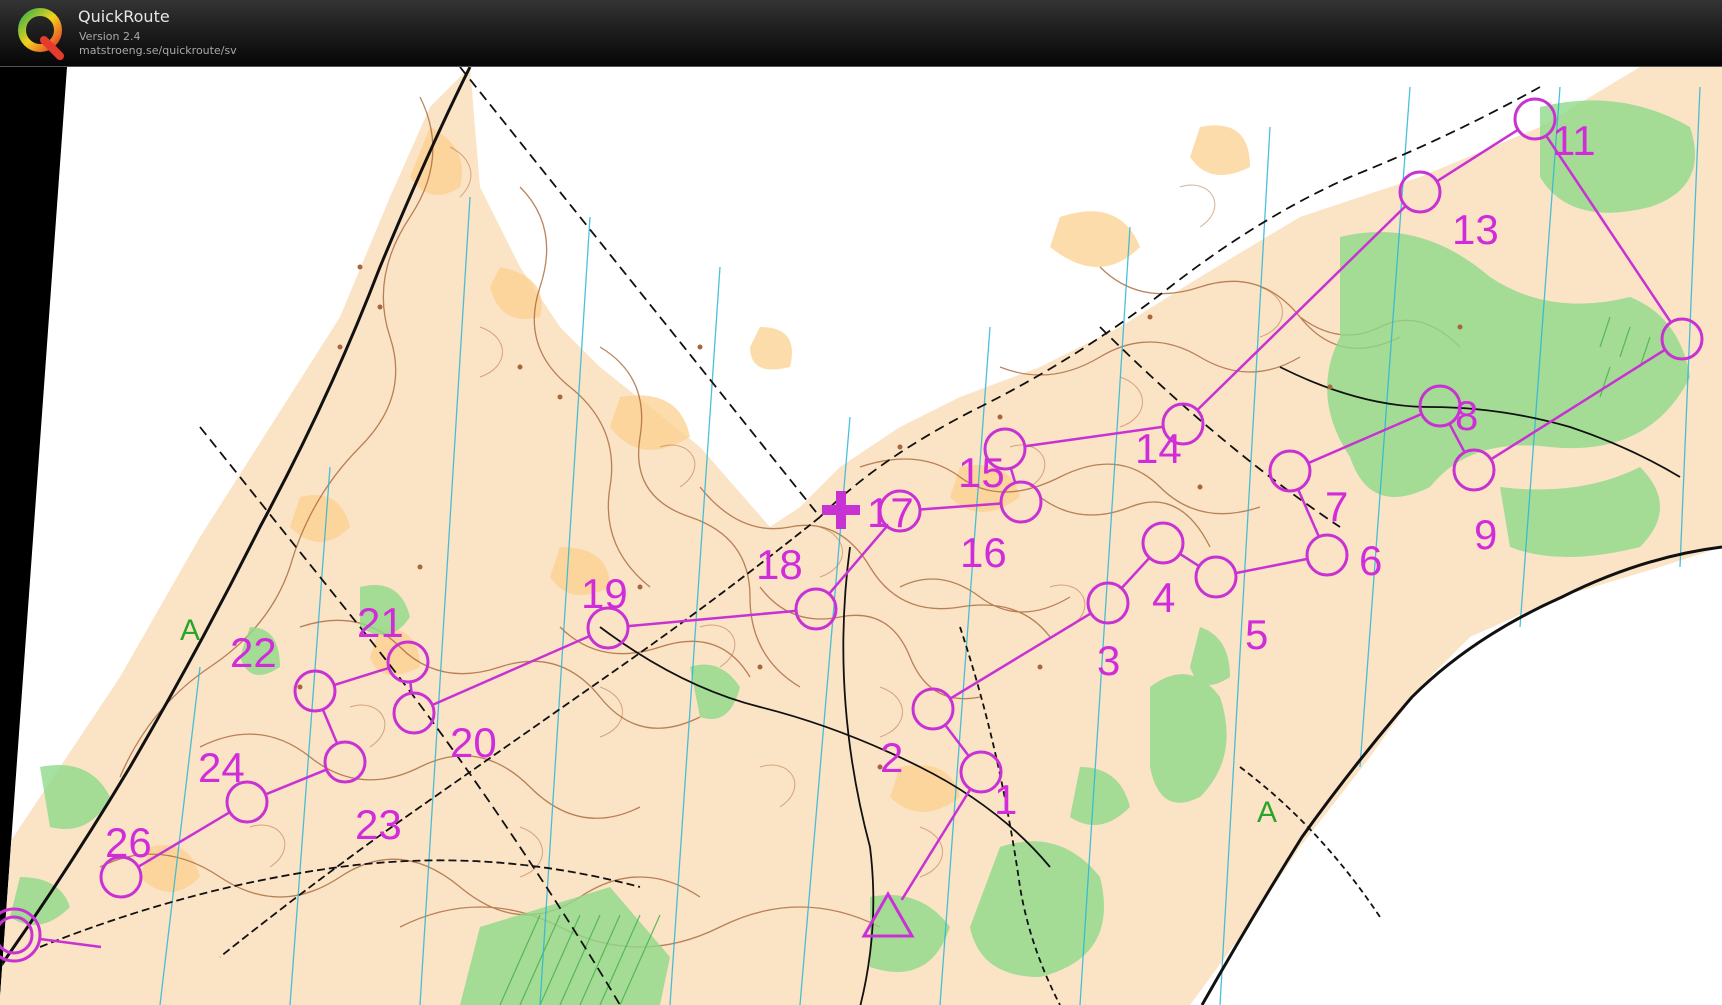 The height and width of the screenshot is (1005, 1722). What do you see at coordinates (253, 652) in the screenshot?
I see `control-number-22: 22` at bounding box center [253, 652].